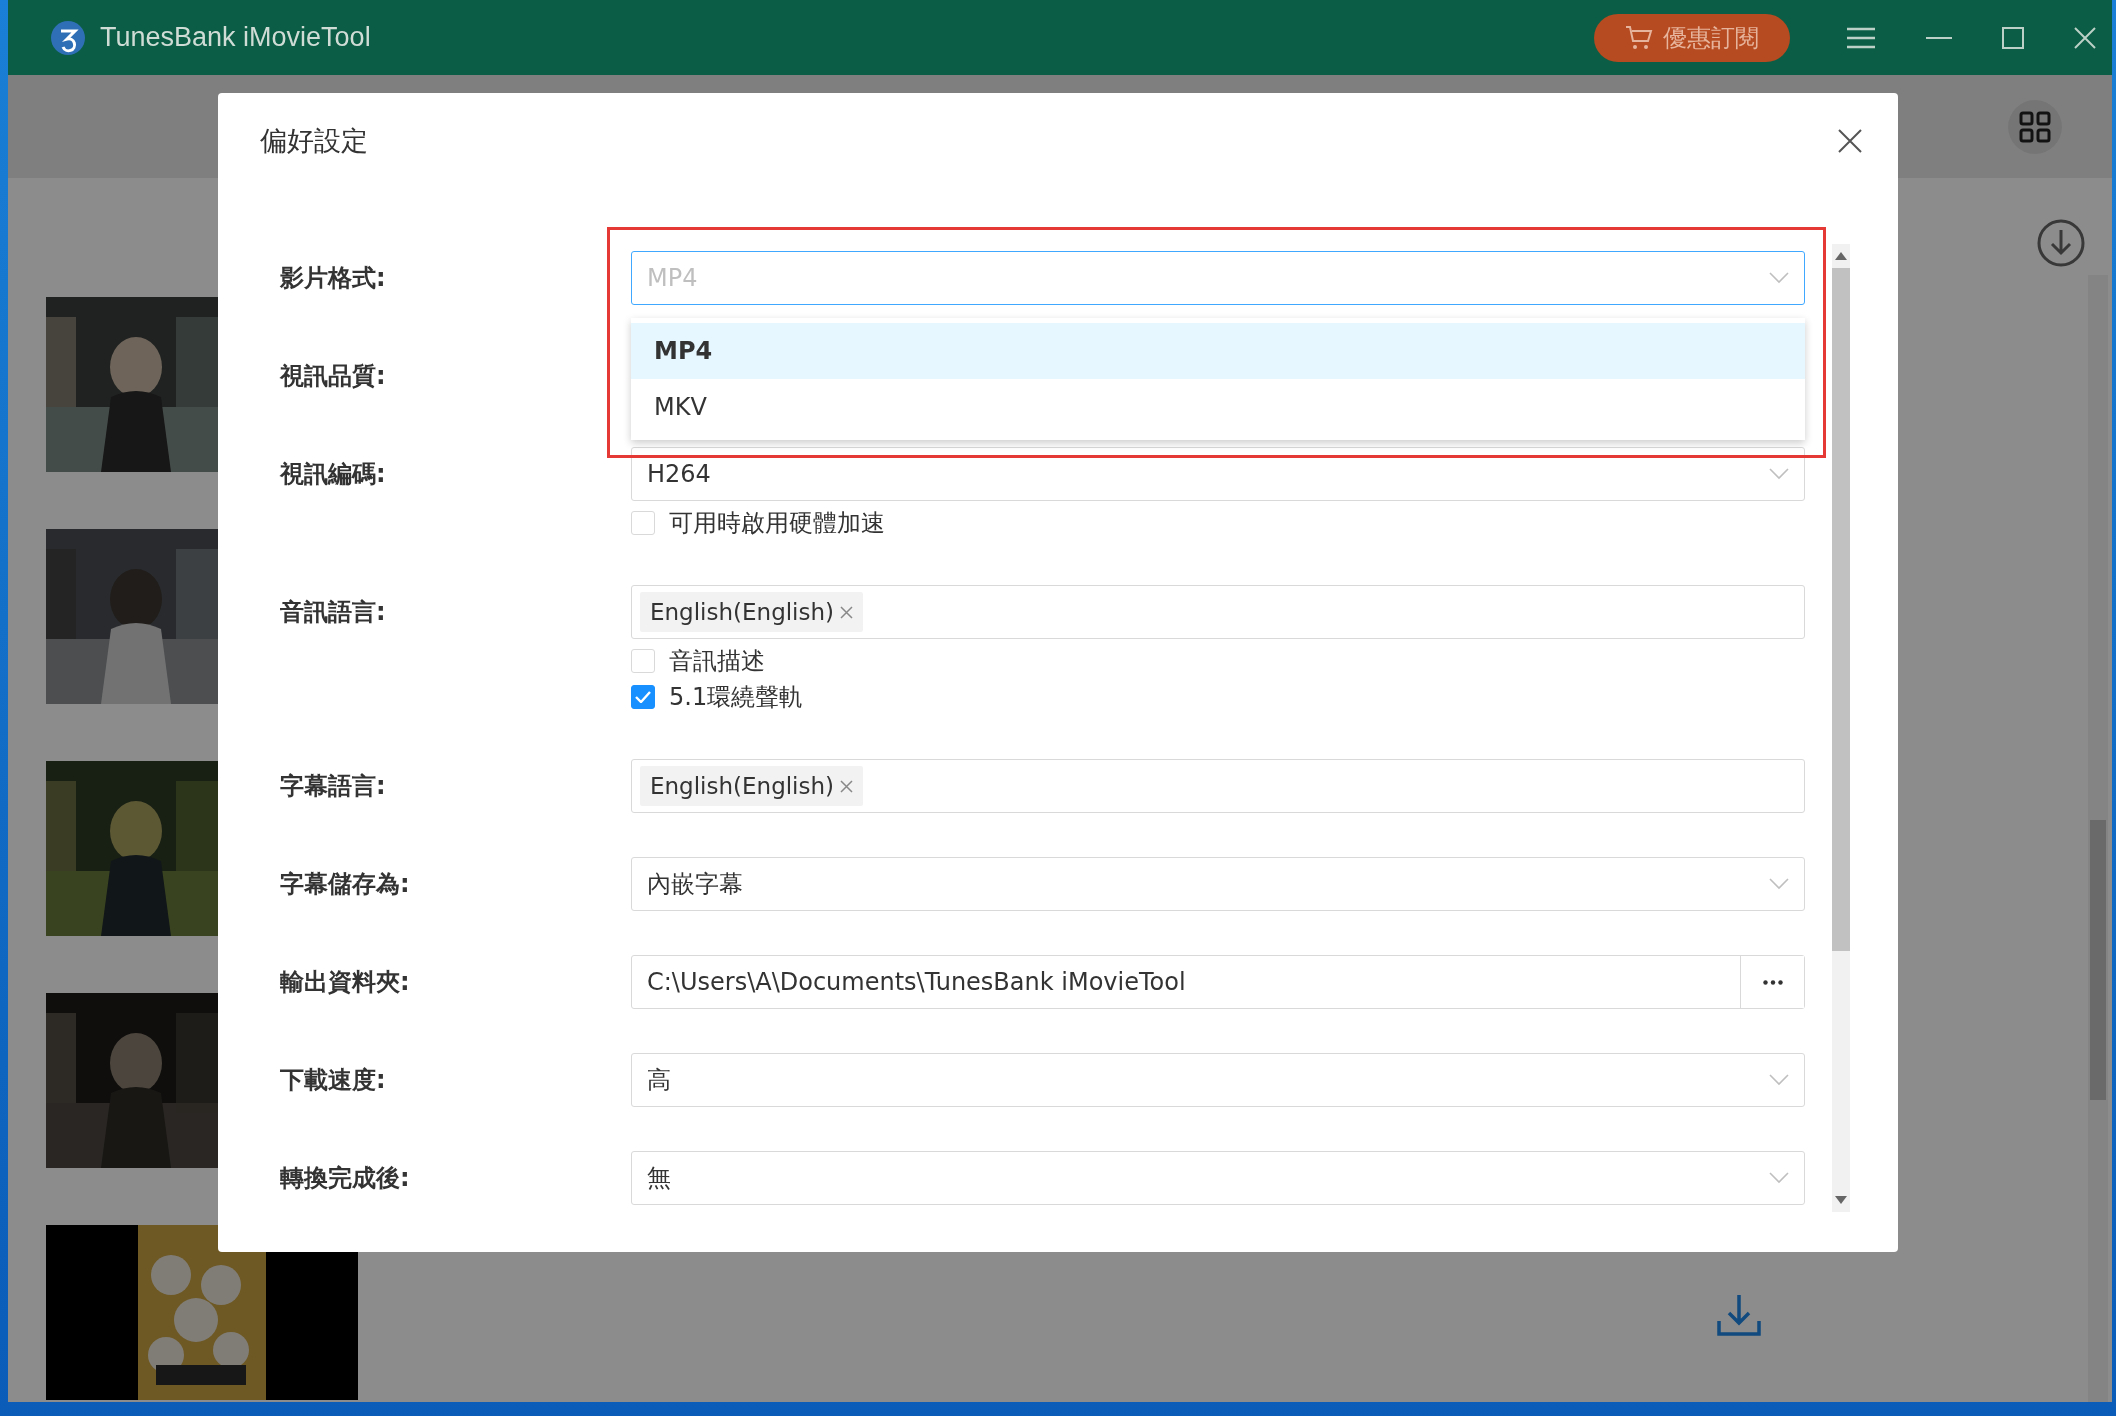 Image resolution: width=2116 pixels, height=1416 pixels. I want to click on select-field: 內嵌字幕, so click(1218, 884).